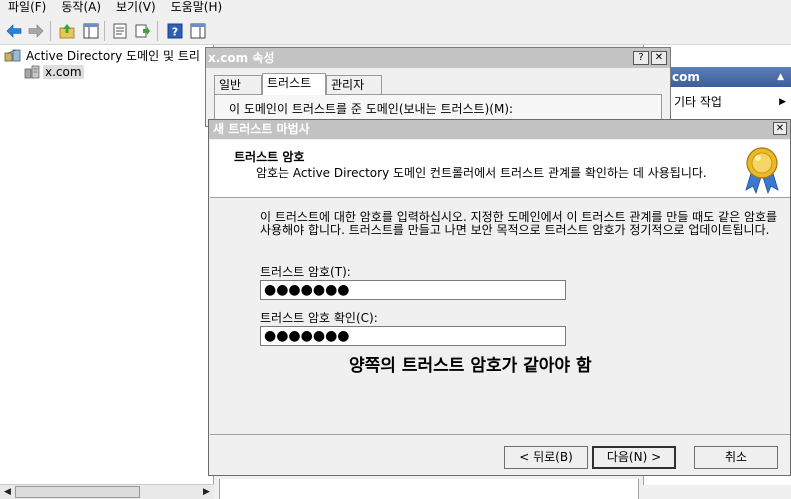  Describe the element at coordinates (634, 457) in the screenshot. I see `next-button: 다음(N) >` at that location.